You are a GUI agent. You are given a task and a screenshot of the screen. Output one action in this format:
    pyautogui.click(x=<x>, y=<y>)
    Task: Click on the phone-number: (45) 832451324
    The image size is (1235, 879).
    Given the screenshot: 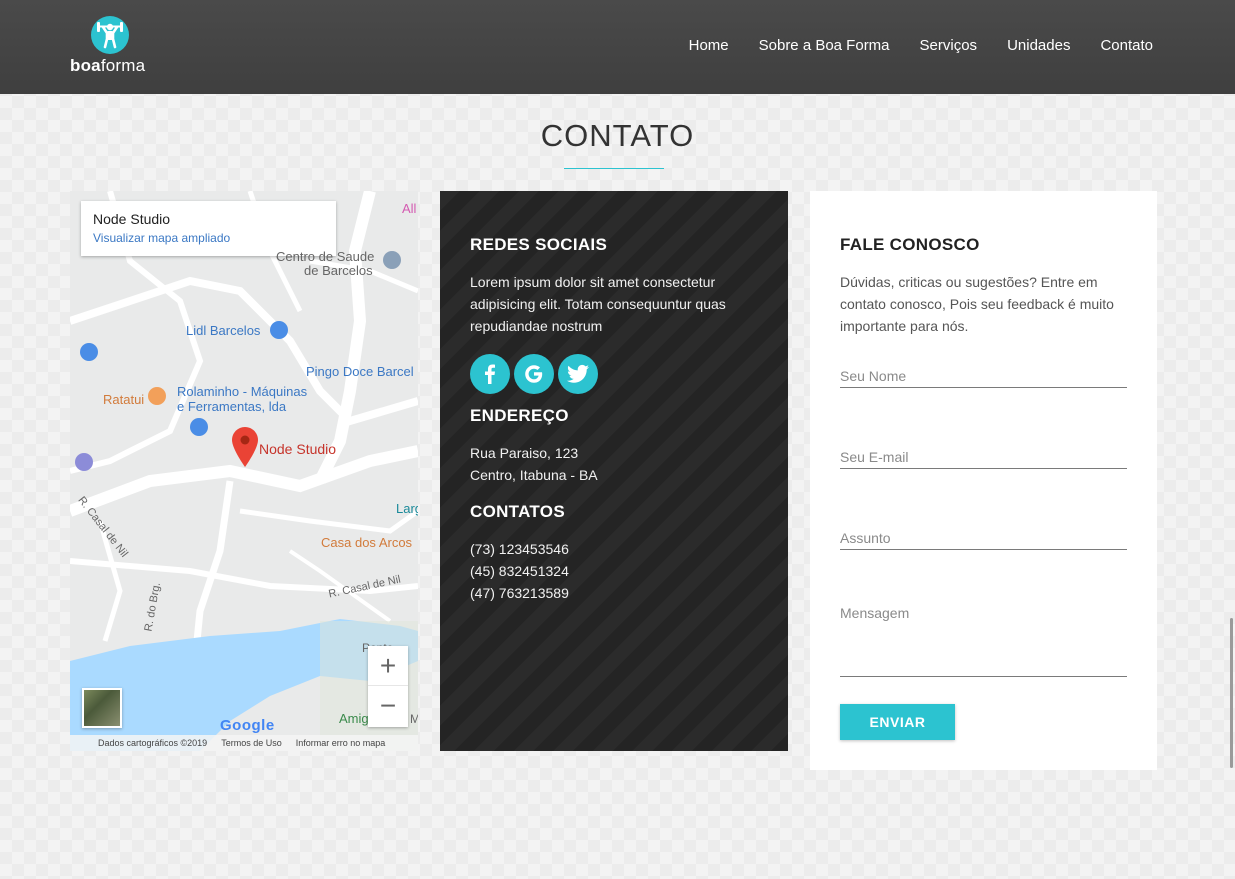 What is the action you would take?
    pyautogui.click(x=519, y=571)
    